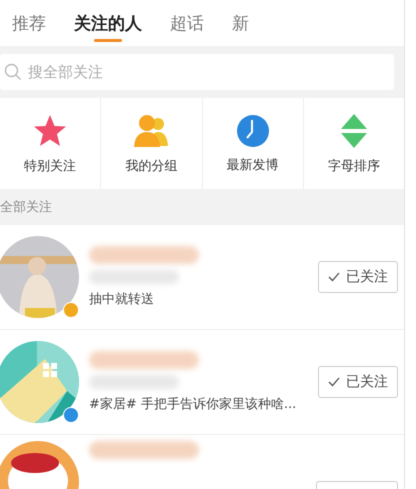 The image size is (416, 489). I want to click on search-icon, so click(13, 72).